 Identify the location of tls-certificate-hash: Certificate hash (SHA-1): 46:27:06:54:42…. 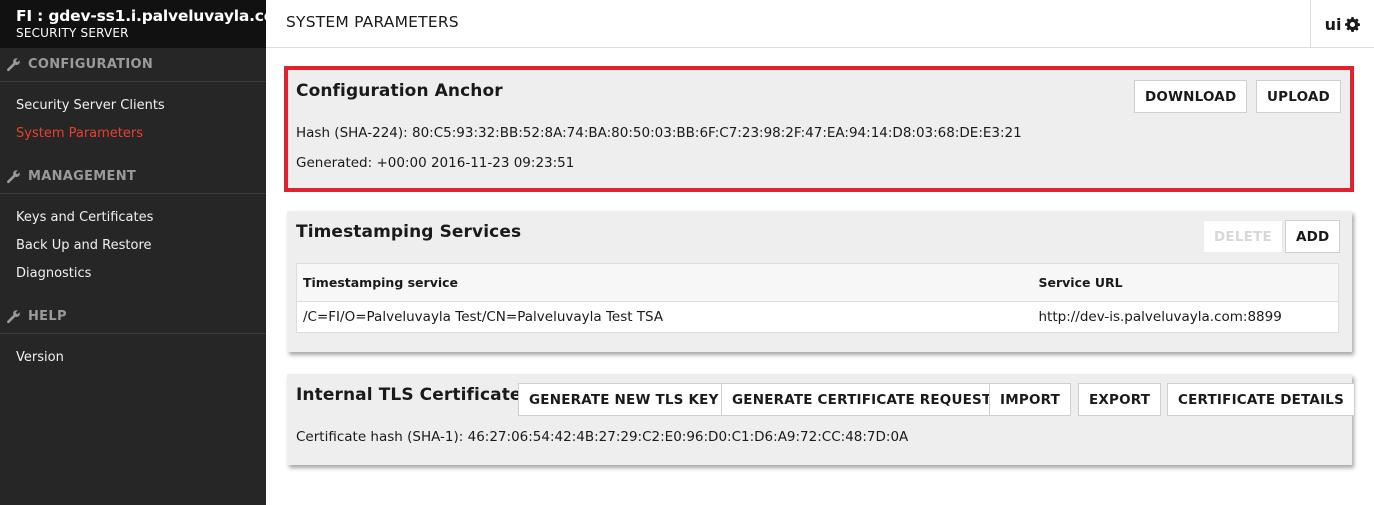
(602, 437).